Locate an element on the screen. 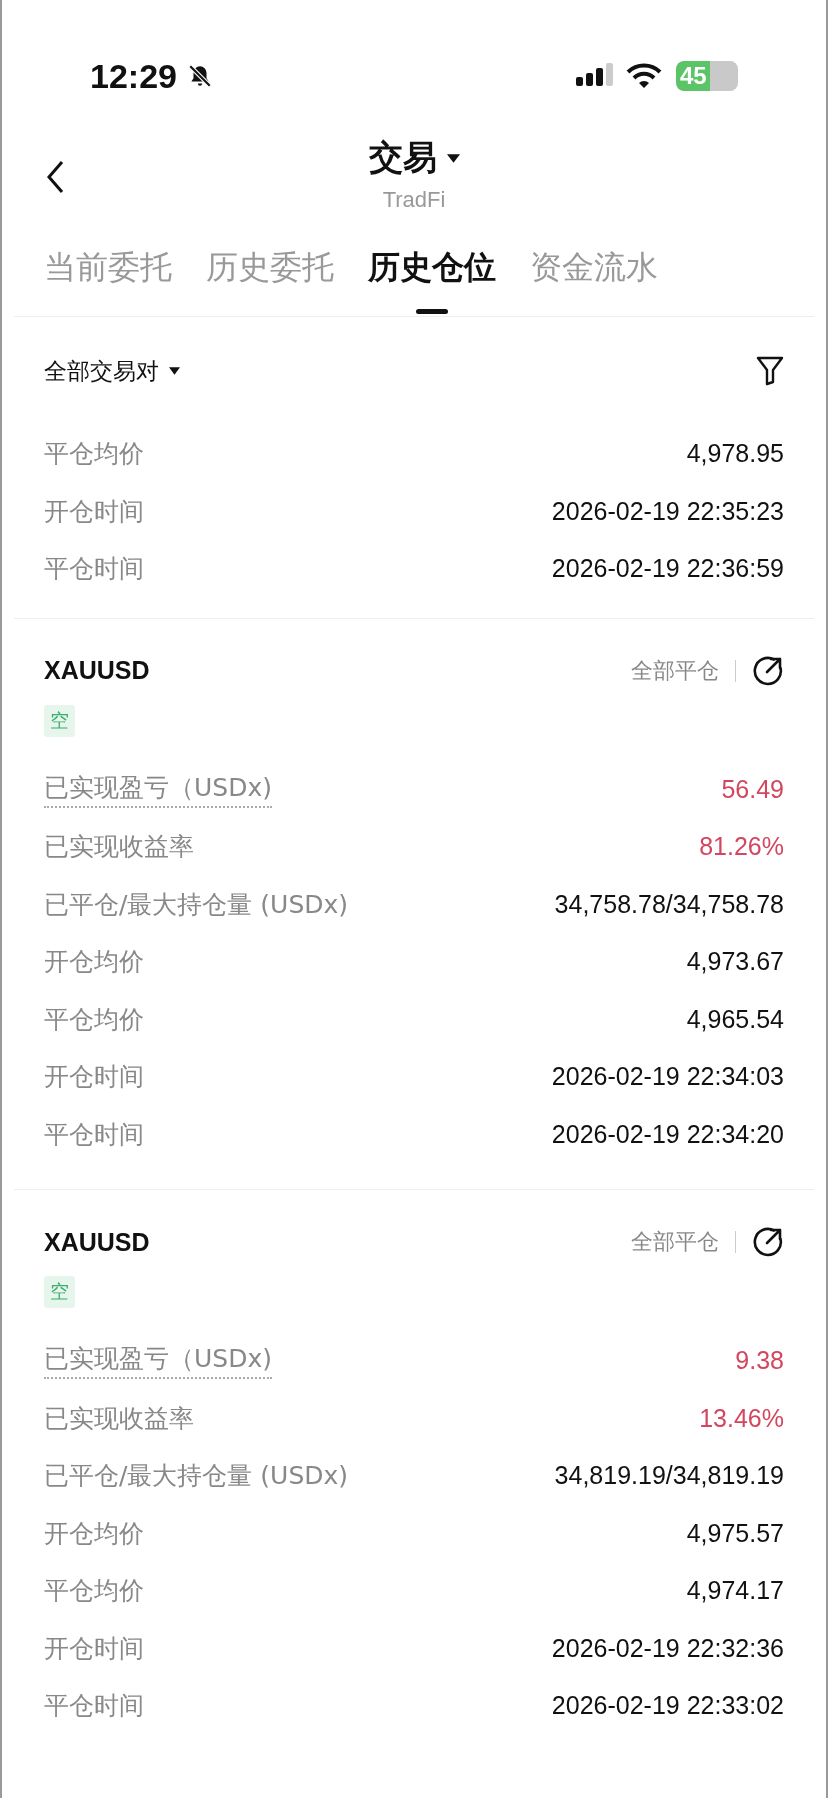  status-time: 12:29 is located at coordinates (133, 76).